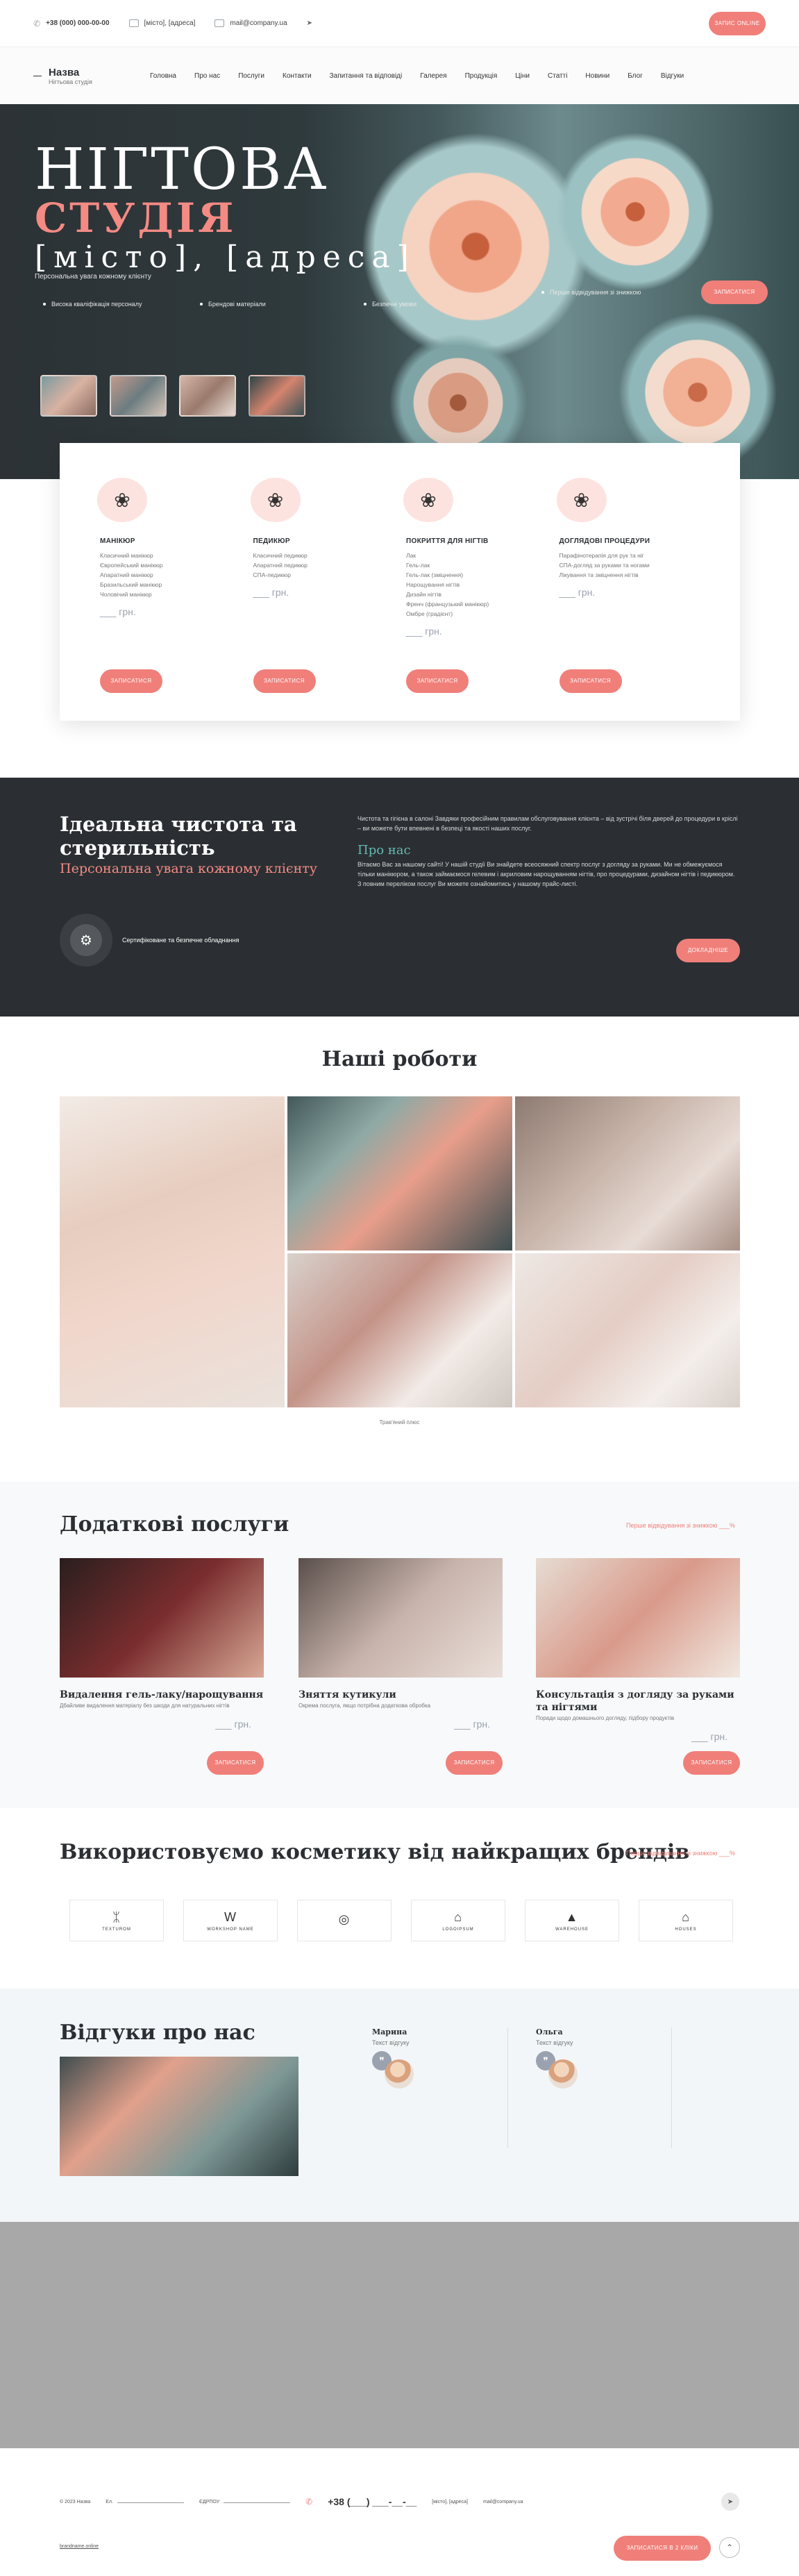 This screenshot has height=2576, width=799. I want to click on hero-address: [місто], [адреса], so click(225, 257).